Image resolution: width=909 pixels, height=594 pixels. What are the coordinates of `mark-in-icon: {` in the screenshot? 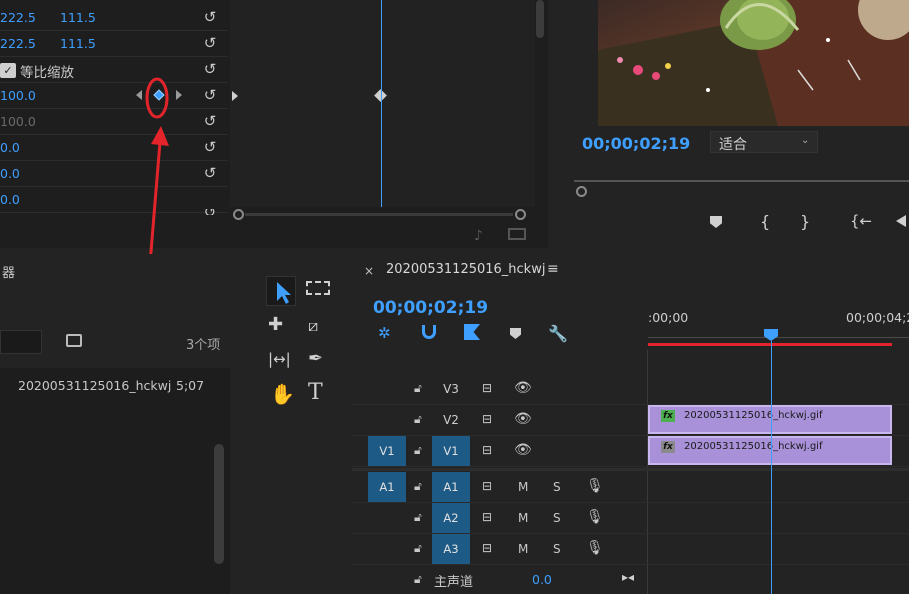 It's located at (765, 221).